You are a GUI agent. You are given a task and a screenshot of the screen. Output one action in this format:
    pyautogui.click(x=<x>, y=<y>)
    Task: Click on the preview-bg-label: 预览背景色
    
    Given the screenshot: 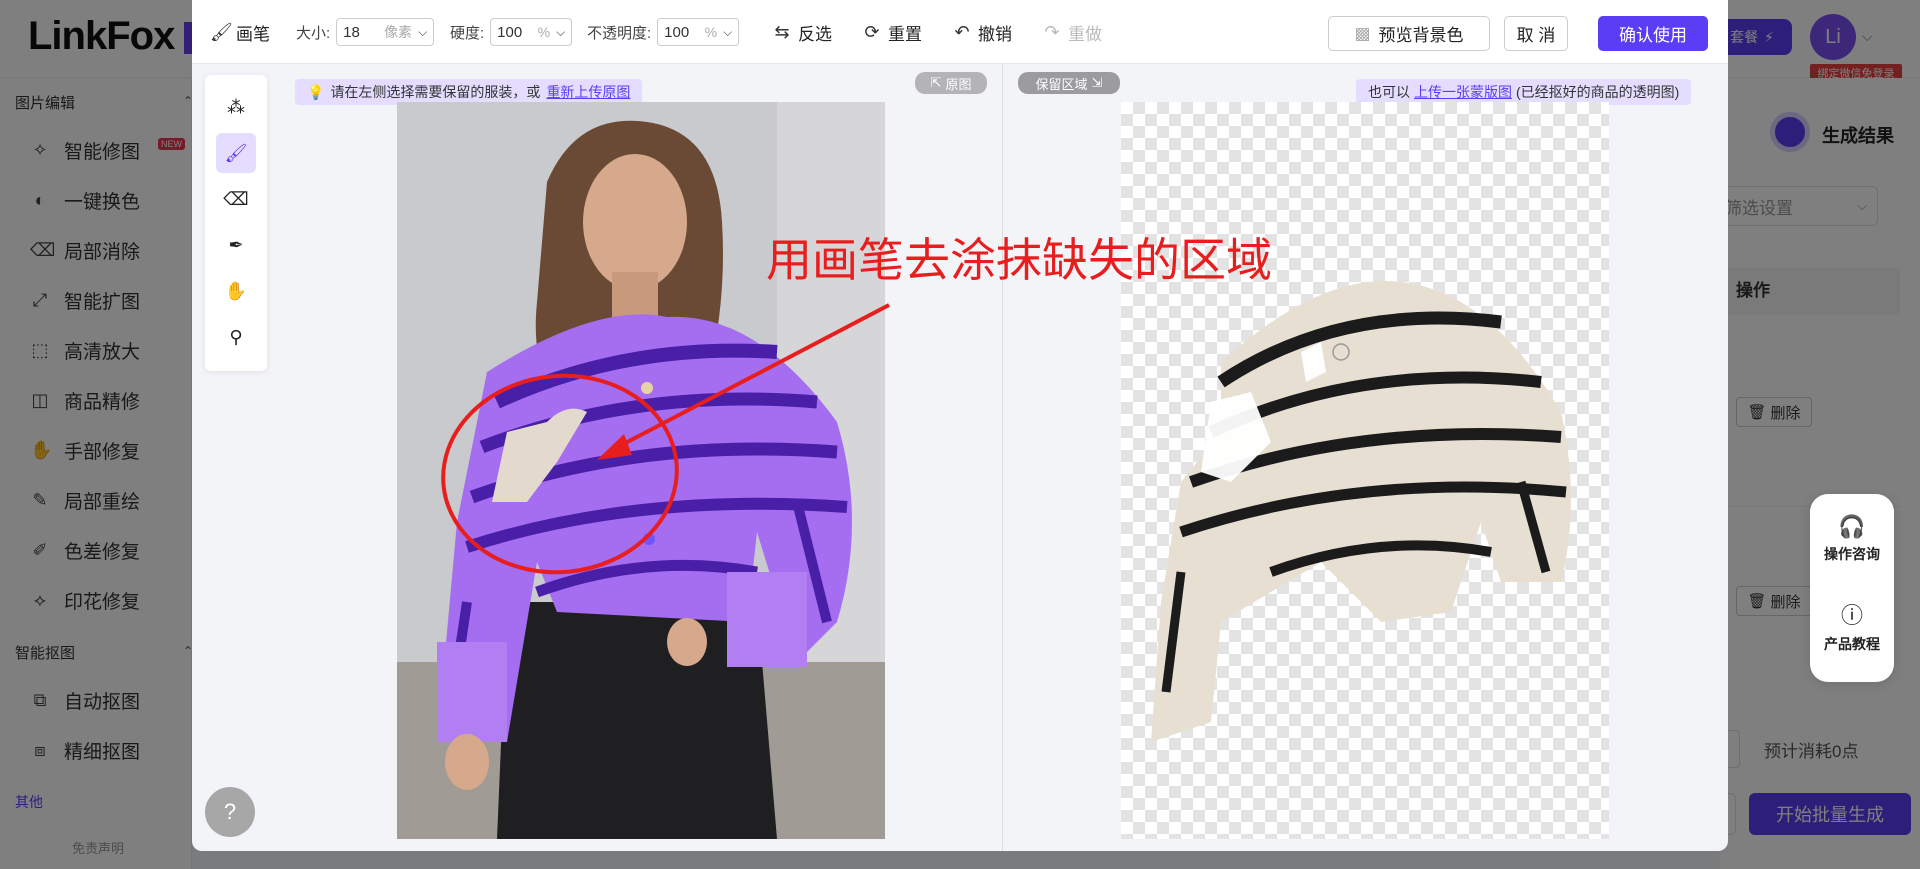 What is the action you would take?
    pyautogui.click(x=1421, y=35)
    